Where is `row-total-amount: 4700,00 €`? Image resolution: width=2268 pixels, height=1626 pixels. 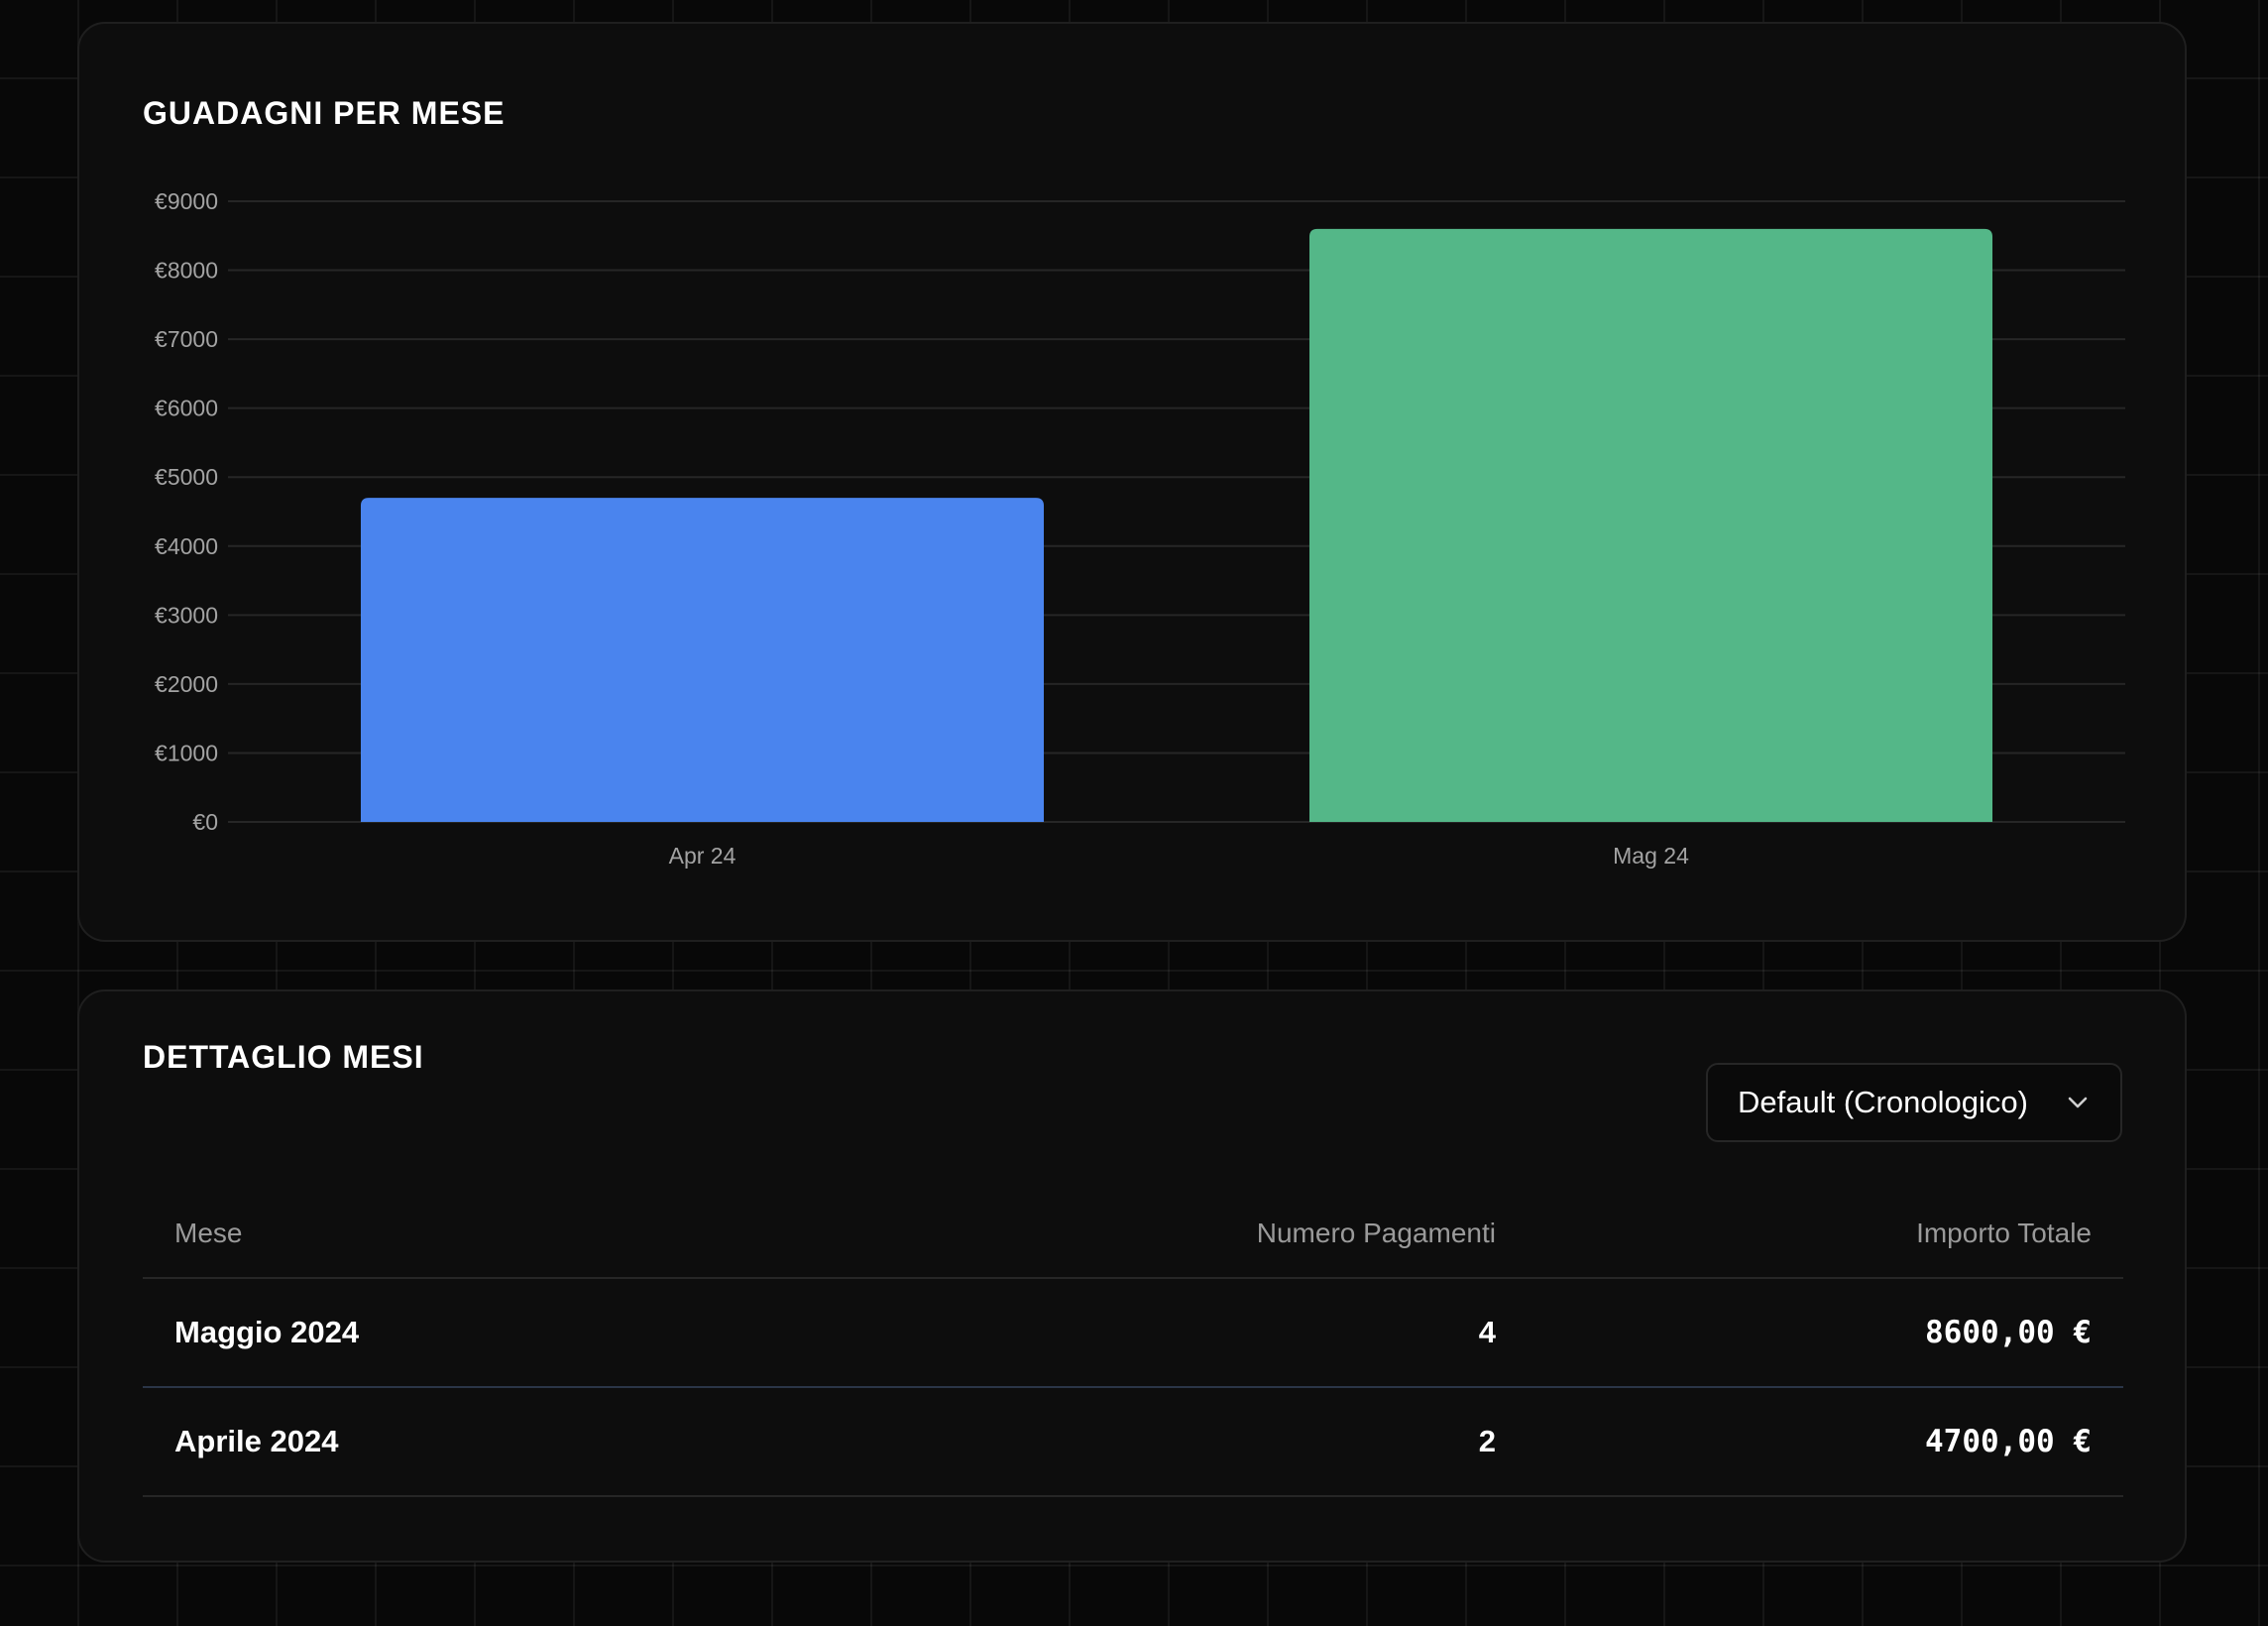 row-total-amount: 4700,00 € is located at coordinates (2008, 1441).